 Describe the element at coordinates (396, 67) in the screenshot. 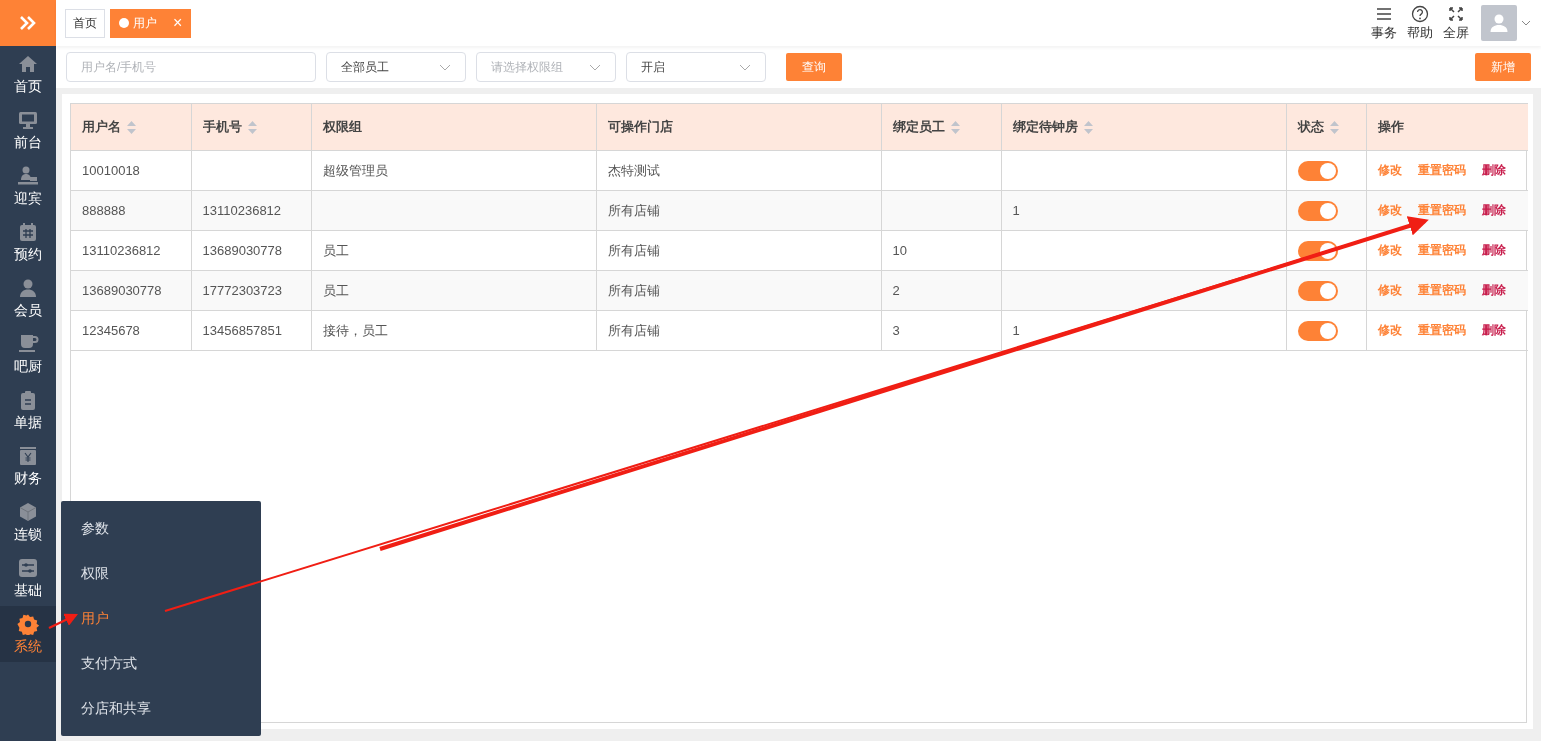

I see `dropdown: 全部员工` at that location.